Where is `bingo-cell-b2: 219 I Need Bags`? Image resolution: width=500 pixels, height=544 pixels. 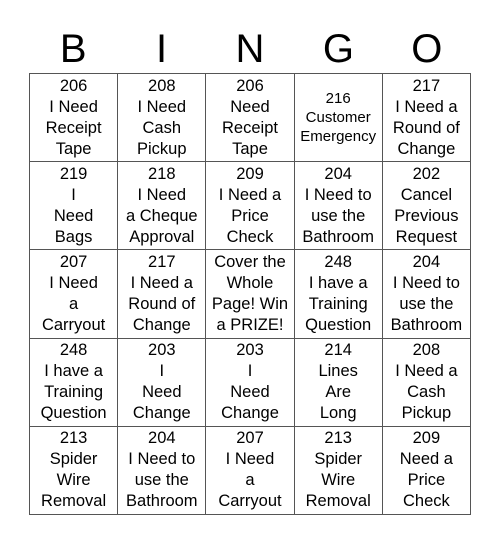
bingo-cell-b2: 219 I Need Bags is located at coordinates (74, 206).